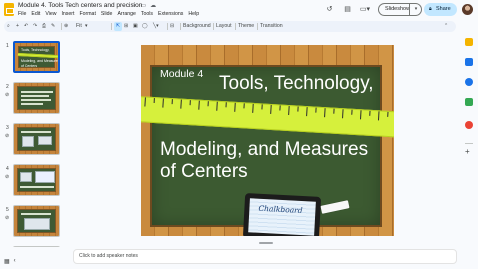 Image resolution: width=478 pixels, height=269 pixels. What do you see at coordinates (35, 26) in the screenshot?
I see `redo-icon: ↷` at bounding box center [35, 26].